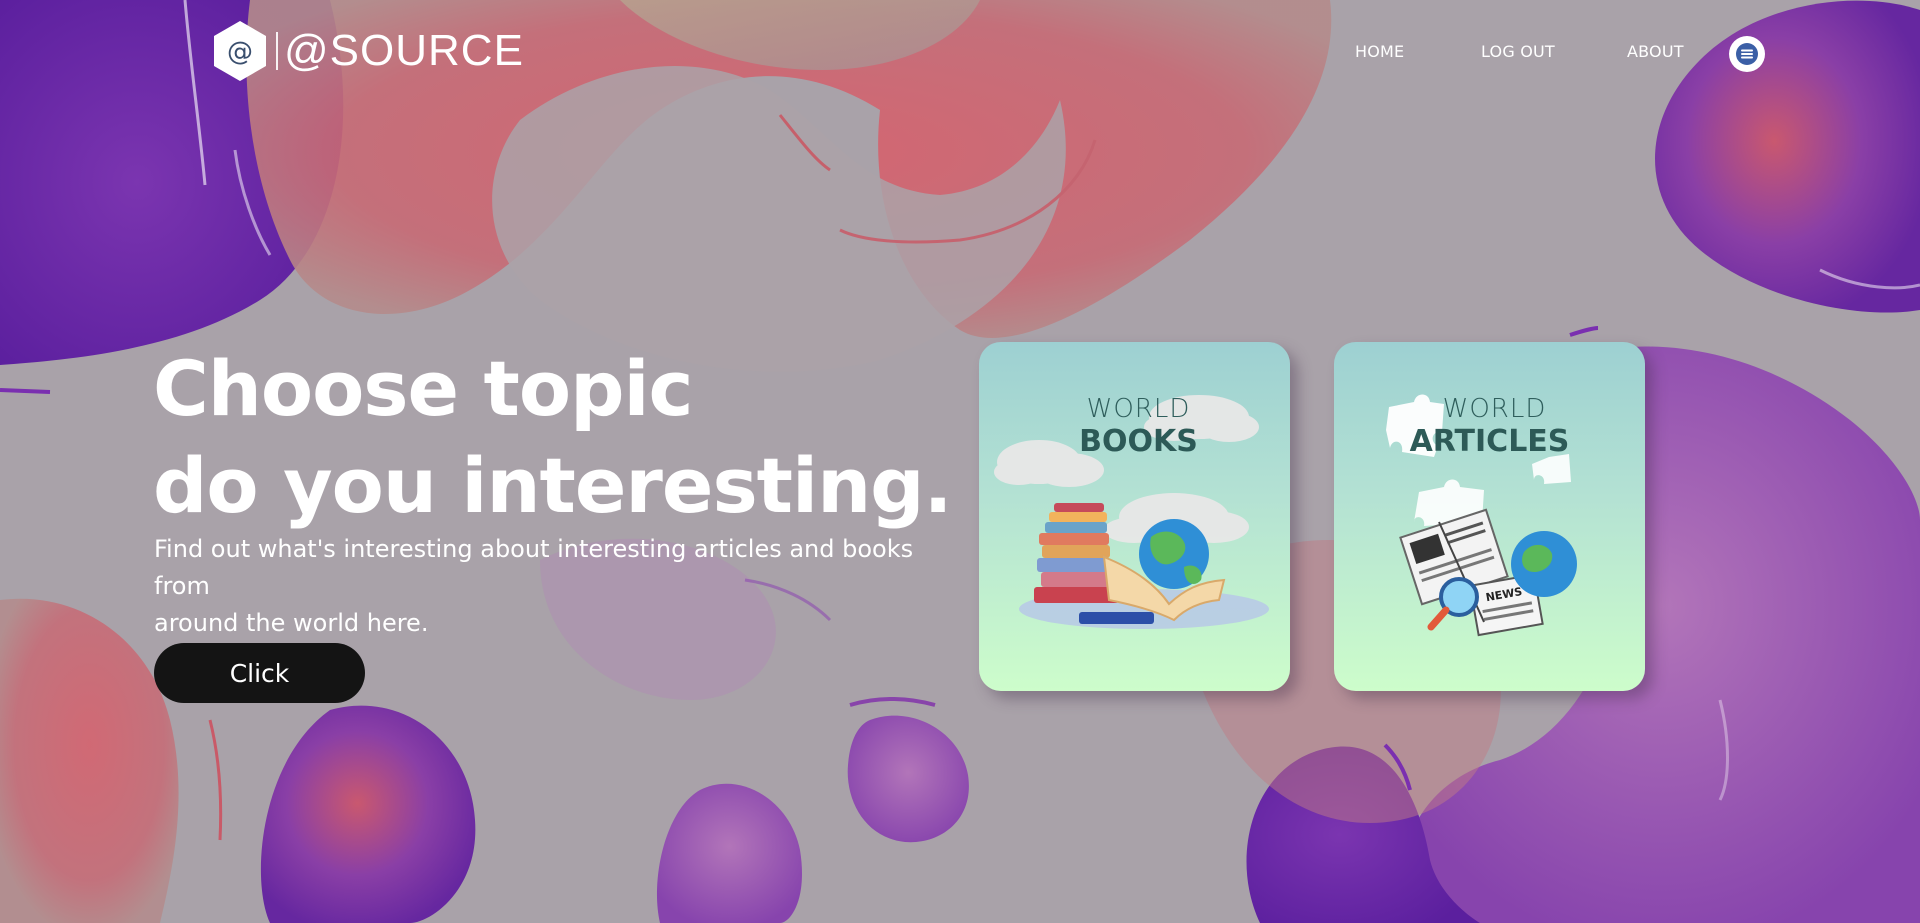 The width and height of the screenshot is (1920, 923). I want to click on world-books-card: WORLD BOOKS, so click(1134, 516).